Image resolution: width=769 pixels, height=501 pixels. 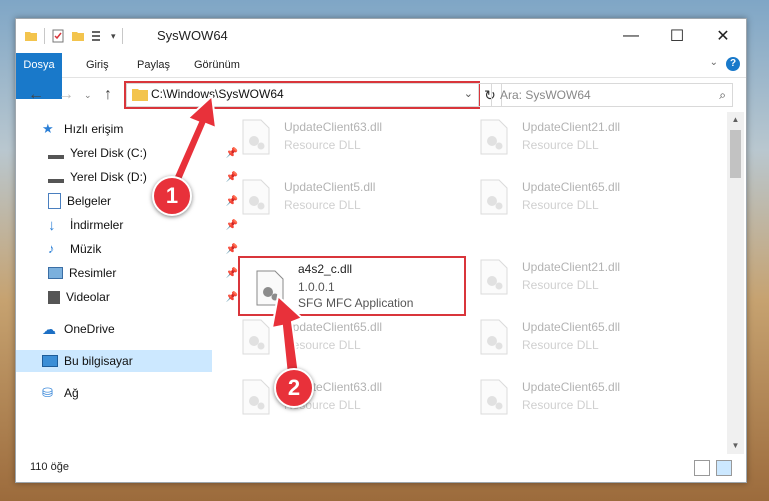 I want to click on scroll-up-icon: ▲, so click(x=735, y=120).